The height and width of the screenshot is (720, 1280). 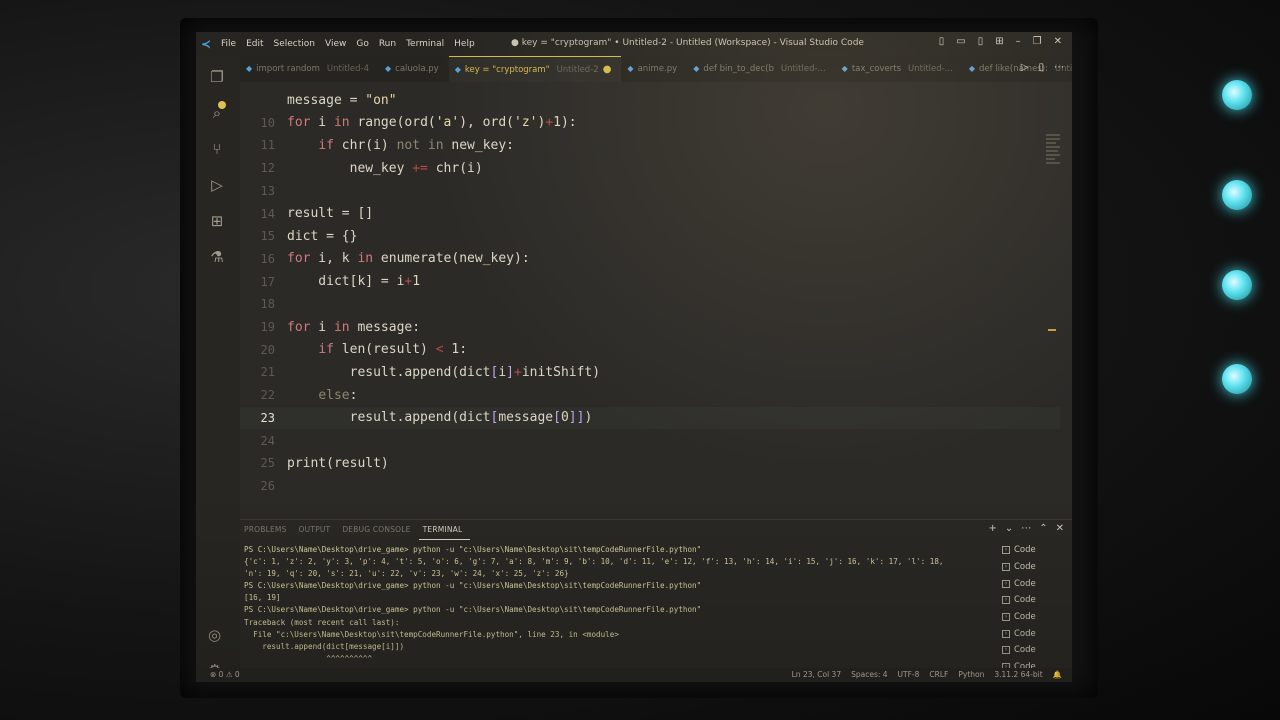 I want to click on bell-icon: 🔔, so click(x=1057, y=674).